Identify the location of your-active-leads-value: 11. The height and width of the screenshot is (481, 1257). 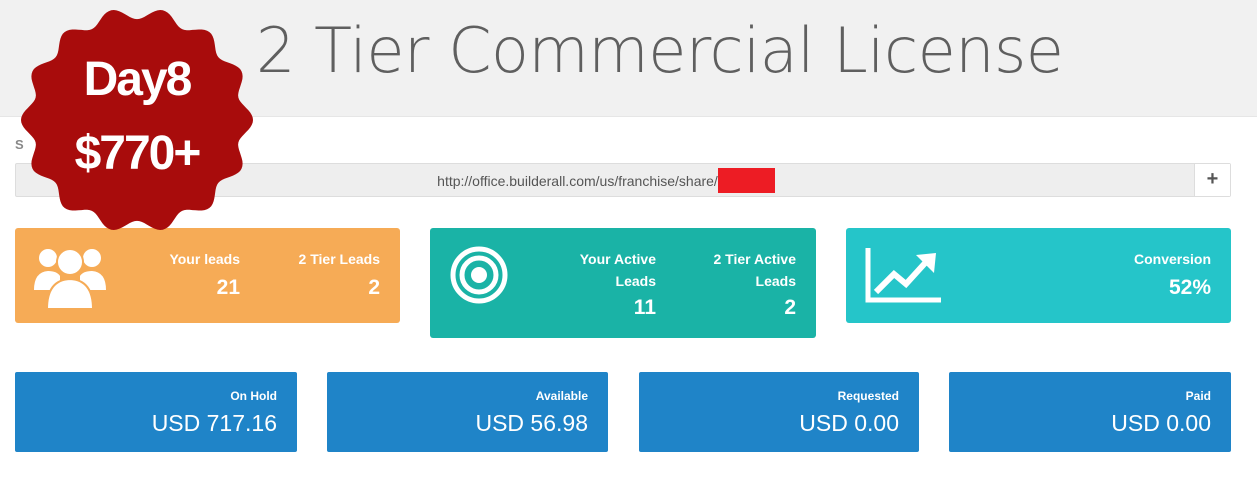
(644, 307).